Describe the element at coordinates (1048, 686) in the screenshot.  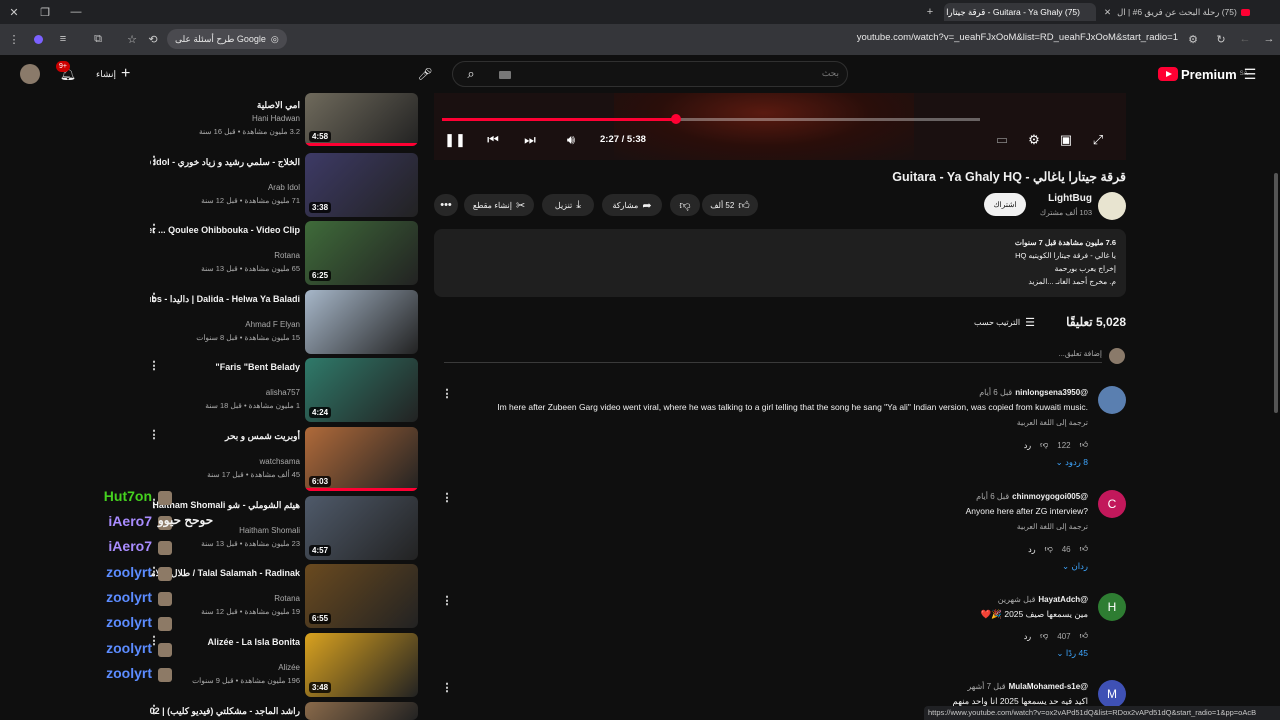
I see `comment-author: @MulaMohamed-s1e` at that location.